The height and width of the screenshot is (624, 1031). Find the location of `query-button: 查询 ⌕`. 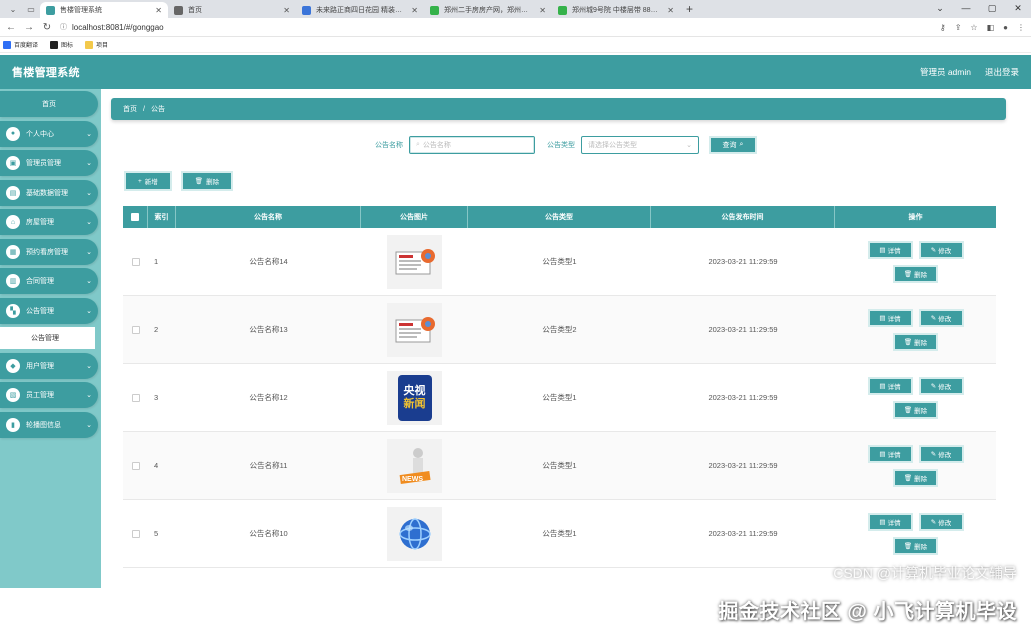

query-button: 查询 ⌕ is located at coordinates (733, 145).